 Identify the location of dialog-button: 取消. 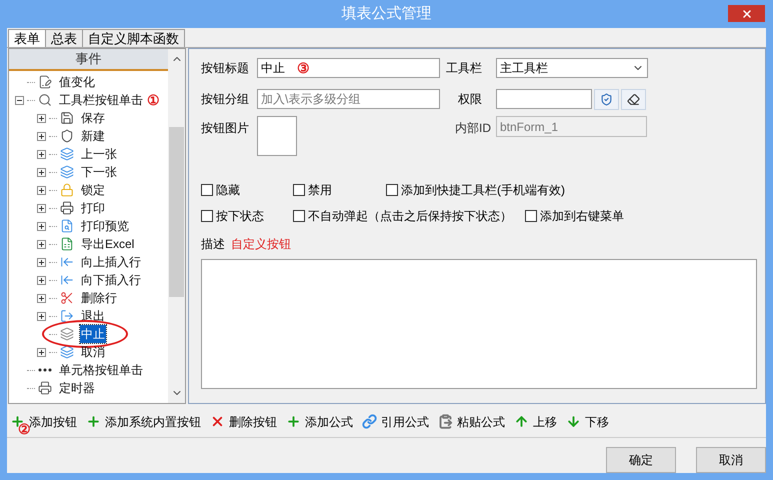
(731, 460).